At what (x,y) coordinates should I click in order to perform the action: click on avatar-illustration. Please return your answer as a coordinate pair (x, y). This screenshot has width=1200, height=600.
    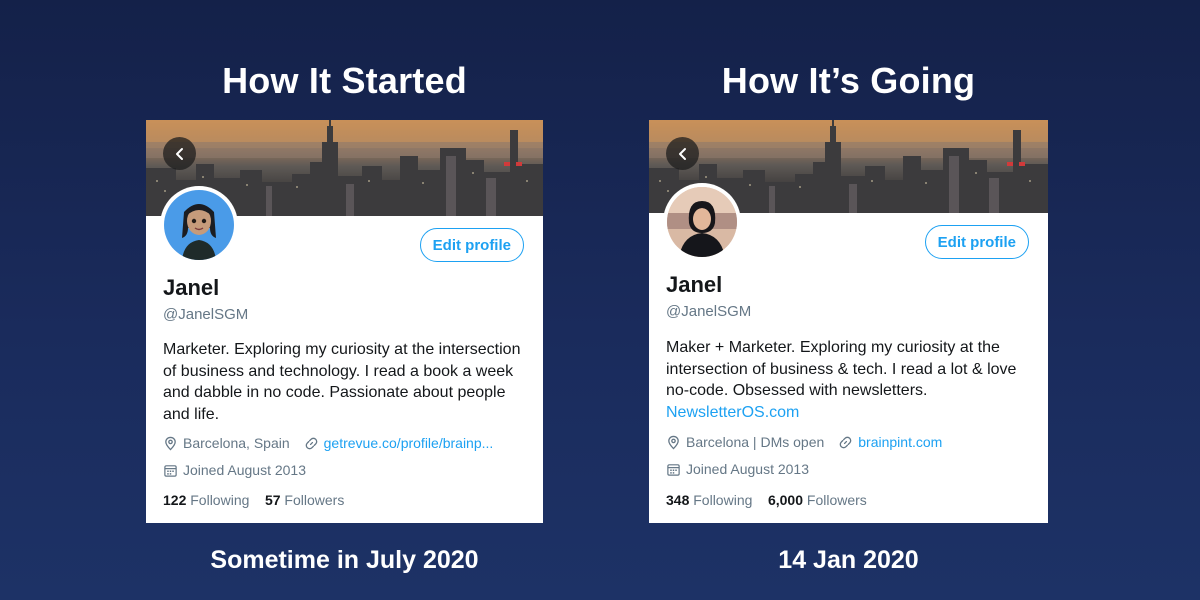
    Looking at the image, I should click on (199, 225).